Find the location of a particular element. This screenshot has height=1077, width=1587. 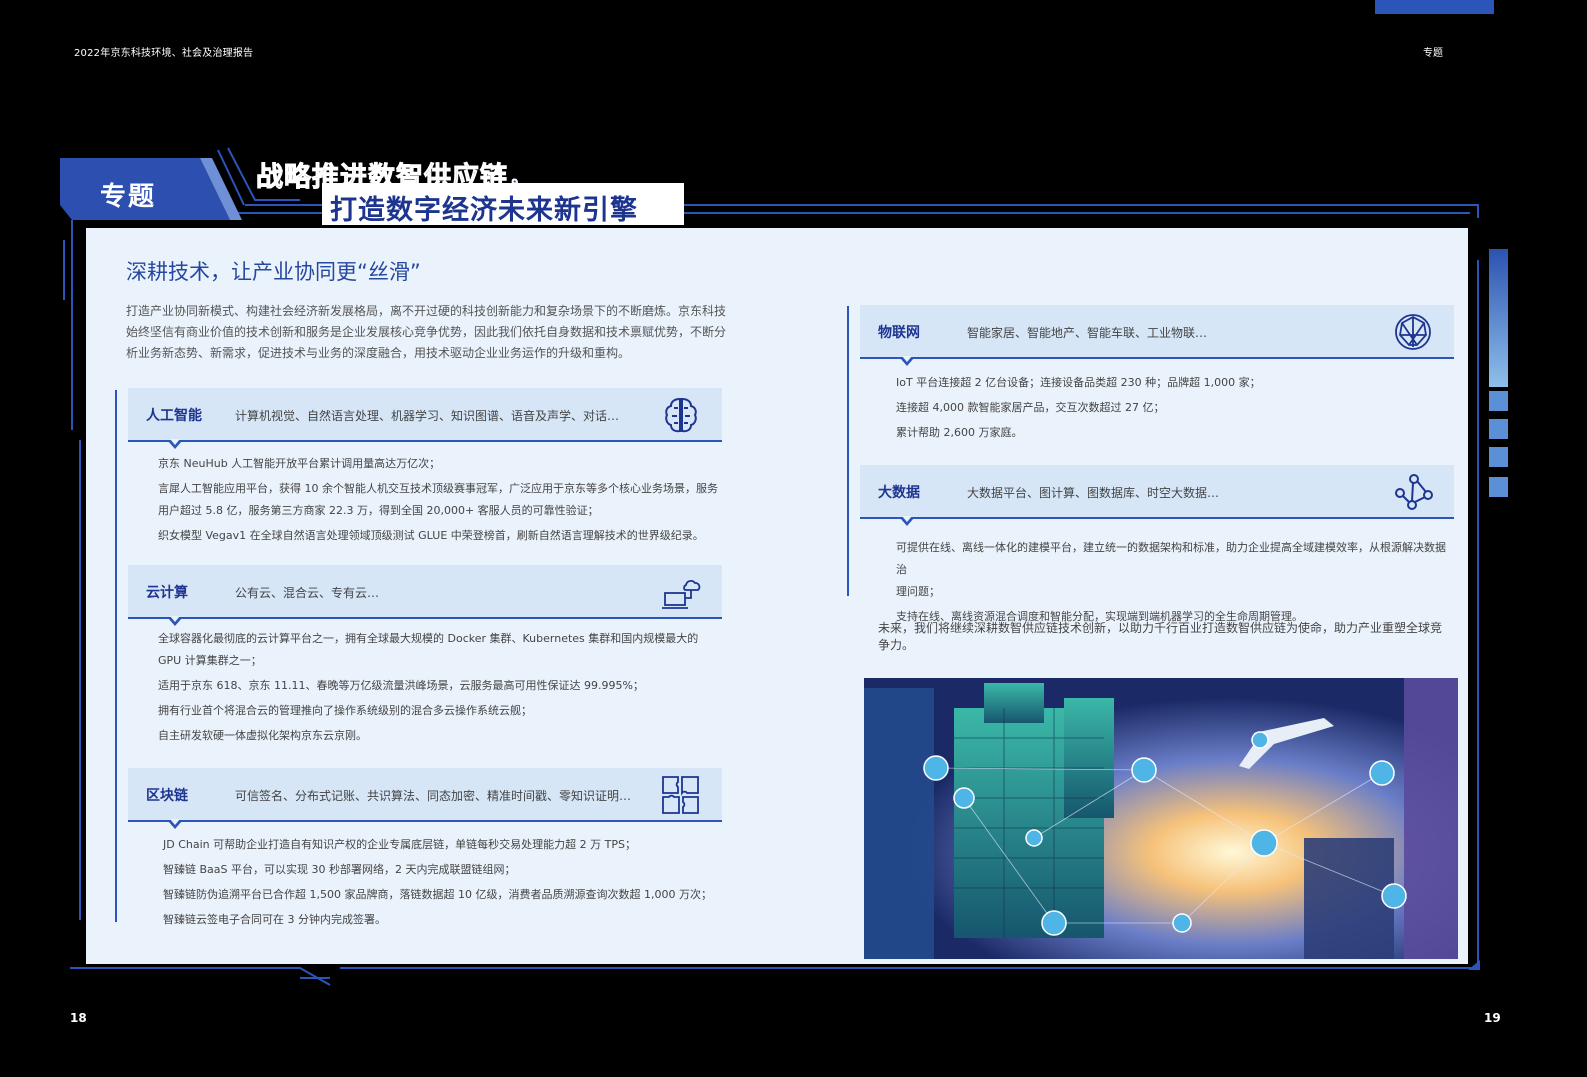

ai-card-notch is located at coordinates (175, 444).